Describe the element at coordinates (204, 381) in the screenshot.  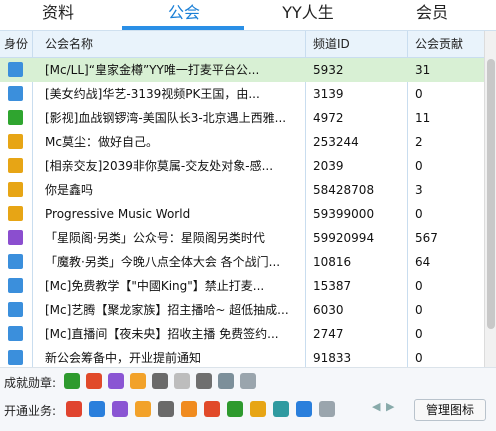
I see `paw-icon` at that location.